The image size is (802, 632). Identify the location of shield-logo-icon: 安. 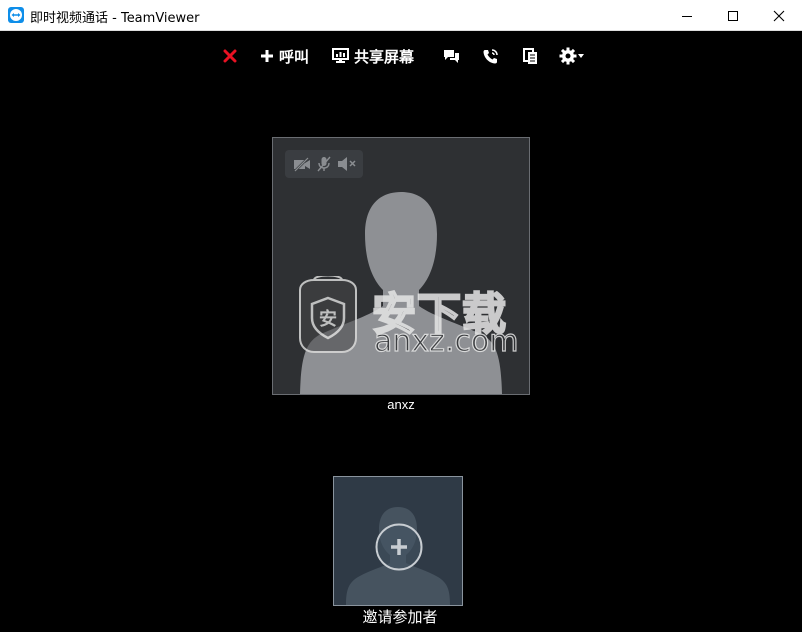
(328, 314).